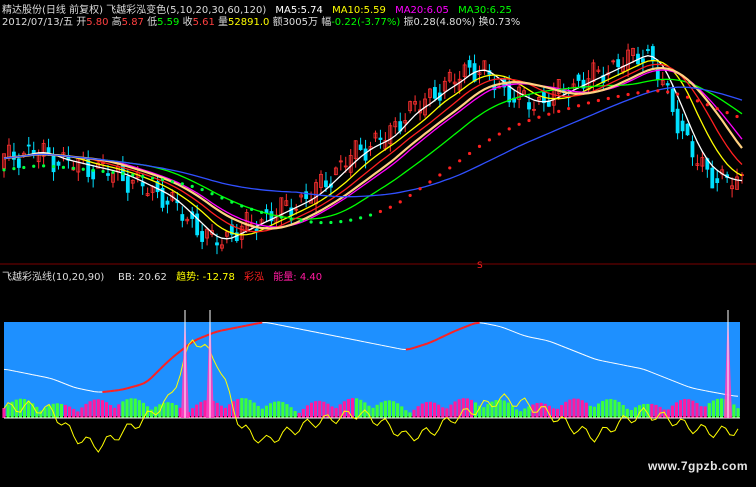 This screenshot has height=487, width=756. What do you see at coordinates (127, 277) in the screenshot?
I see `bb-label: BB:` at bounding box center [127, 277].